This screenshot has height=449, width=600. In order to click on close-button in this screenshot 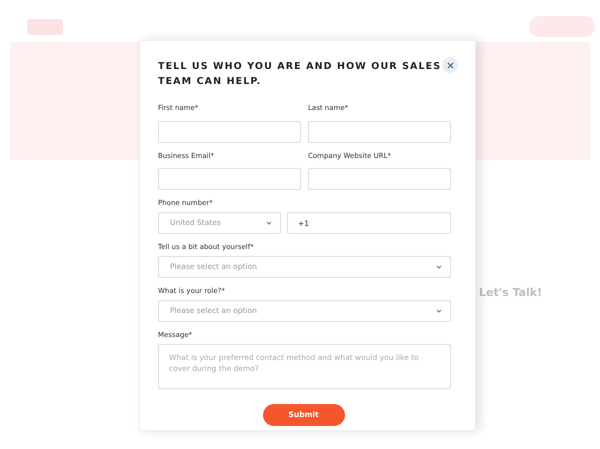, I will do `click(450, 65)`.